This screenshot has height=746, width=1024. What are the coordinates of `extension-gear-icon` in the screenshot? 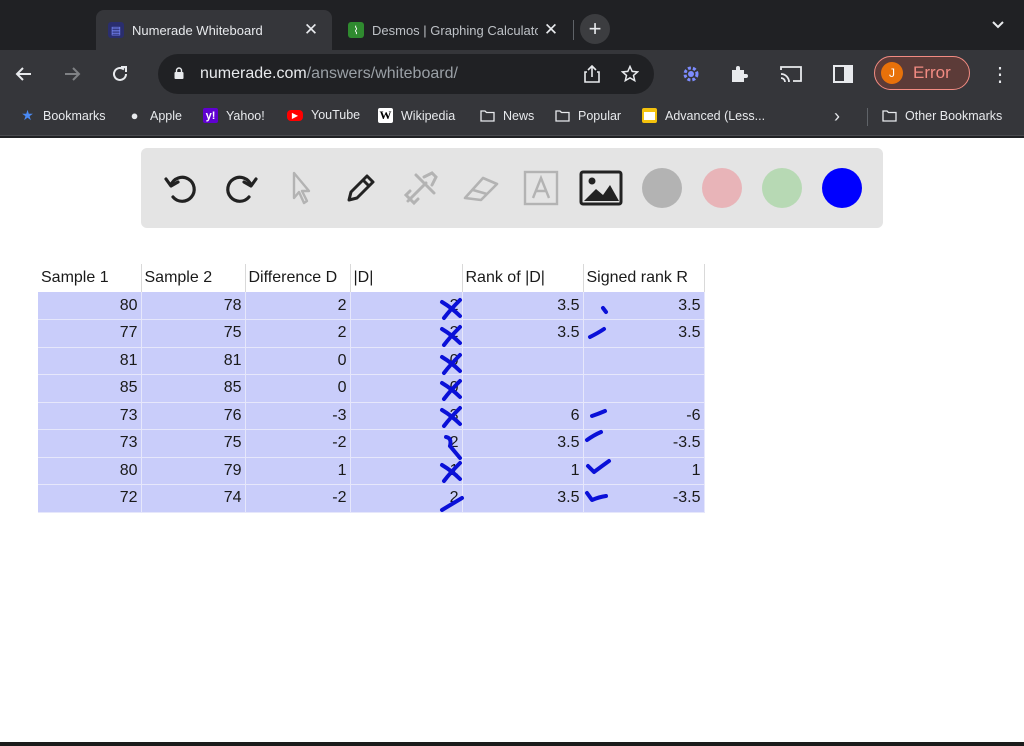 It's located at (691, 74).